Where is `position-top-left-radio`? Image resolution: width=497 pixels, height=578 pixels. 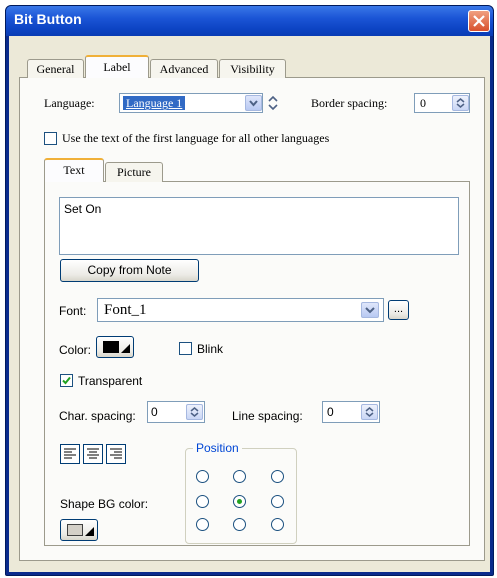 position-top-left-radio is located at coordinates (202, 476).